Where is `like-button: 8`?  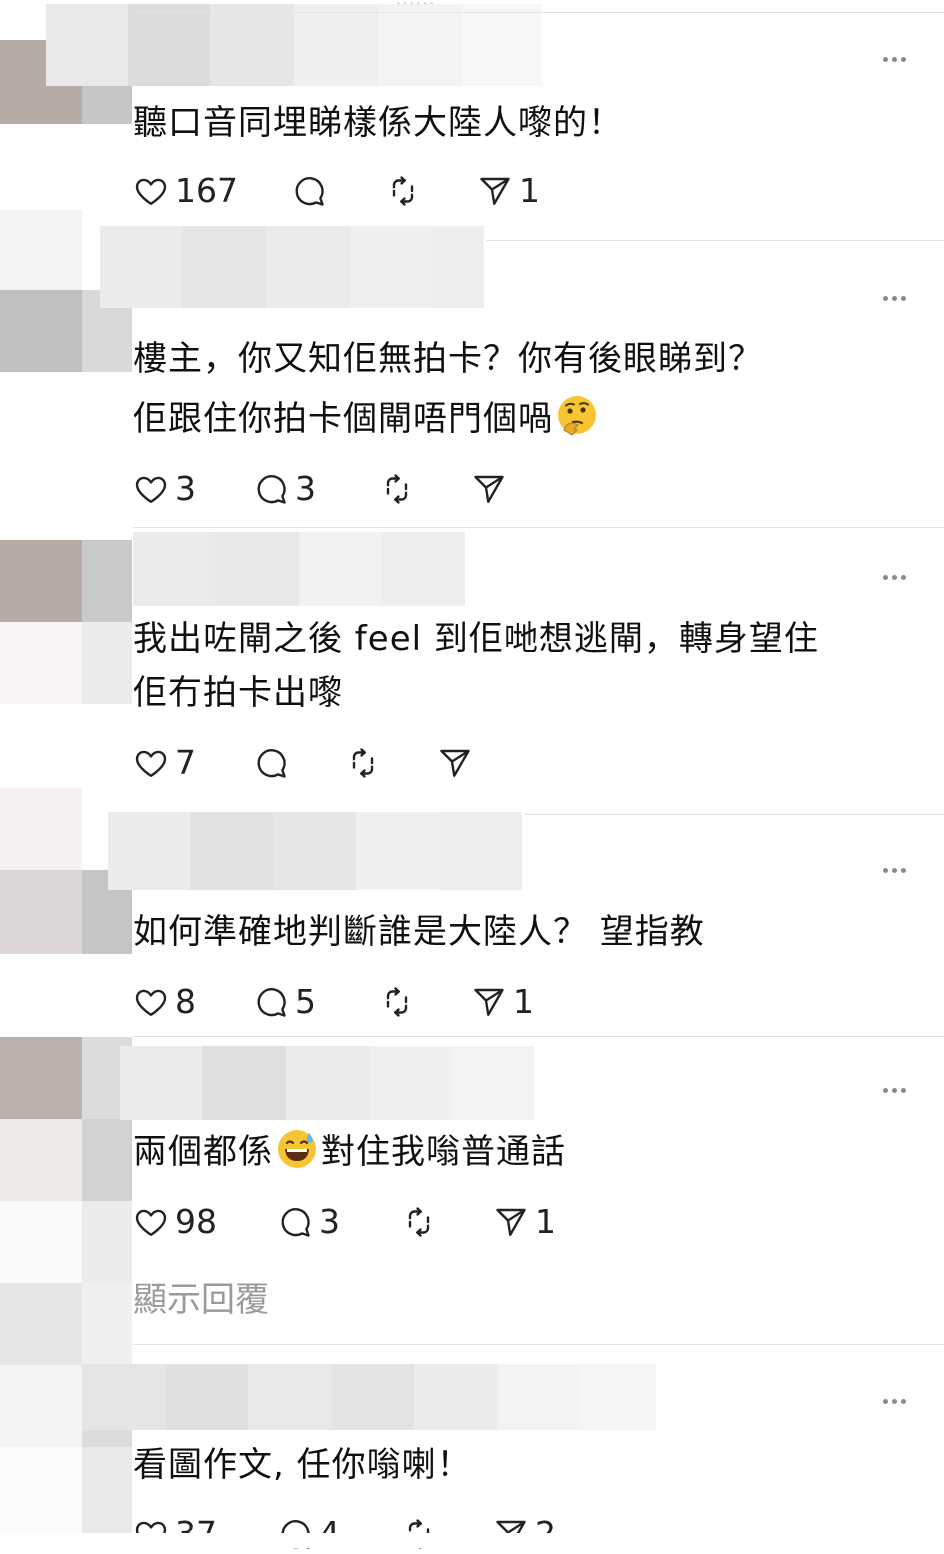
like-button: 8 is located at coordinates (164, 1002).